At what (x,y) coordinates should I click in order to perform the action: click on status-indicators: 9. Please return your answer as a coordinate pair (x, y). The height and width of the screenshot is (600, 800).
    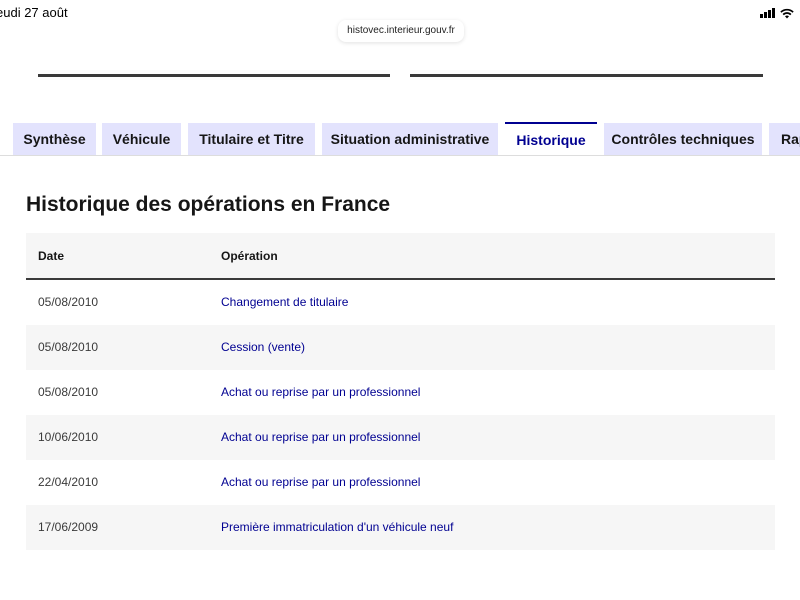
    Looking at the image, I should click on (780, 13).